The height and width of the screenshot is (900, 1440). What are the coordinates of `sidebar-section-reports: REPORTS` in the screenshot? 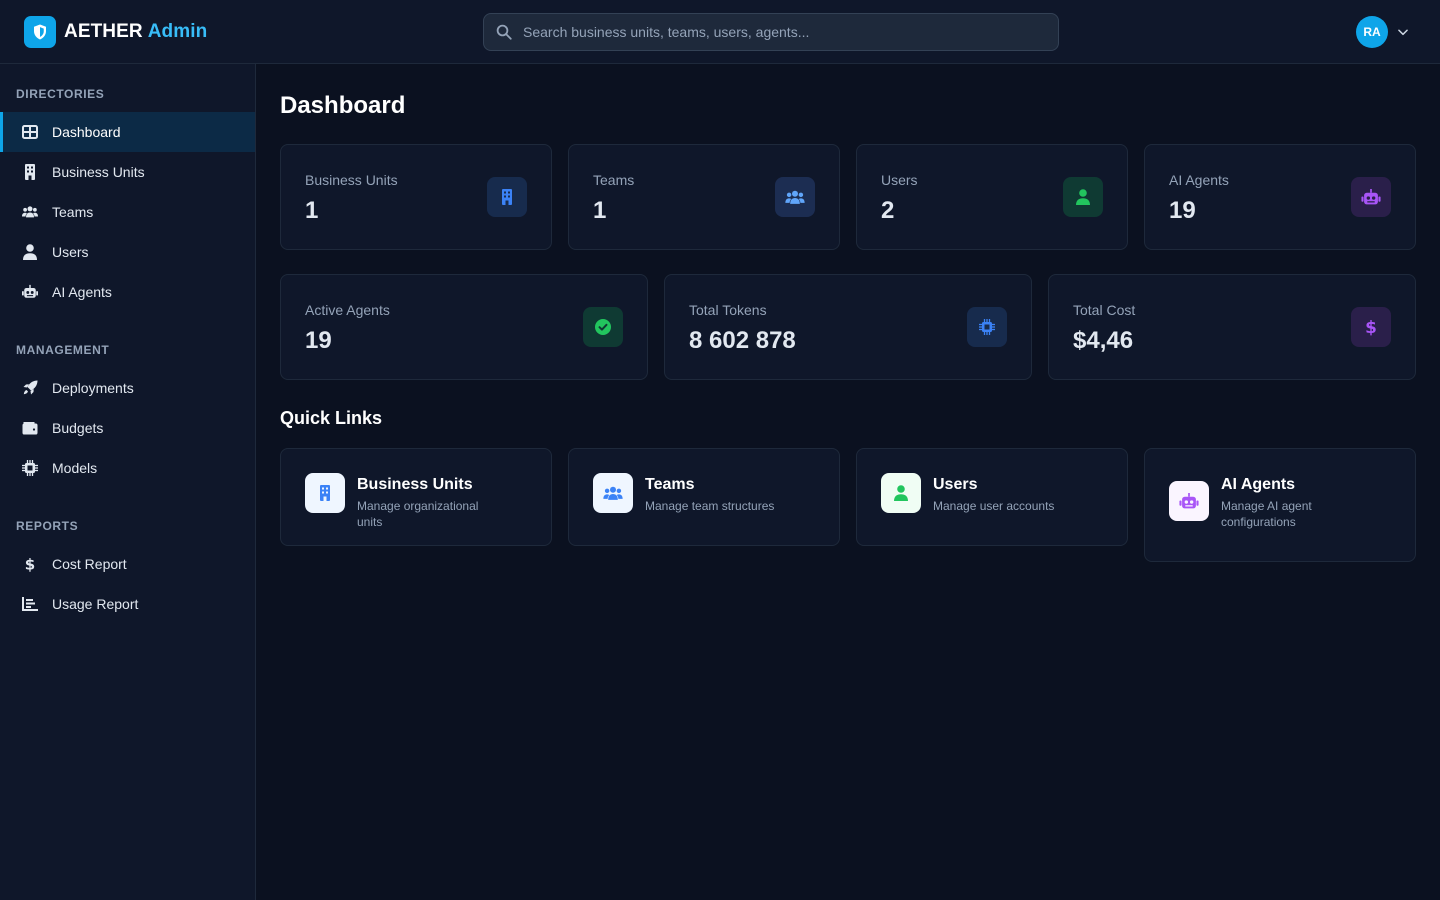 It's located at (47, 526).